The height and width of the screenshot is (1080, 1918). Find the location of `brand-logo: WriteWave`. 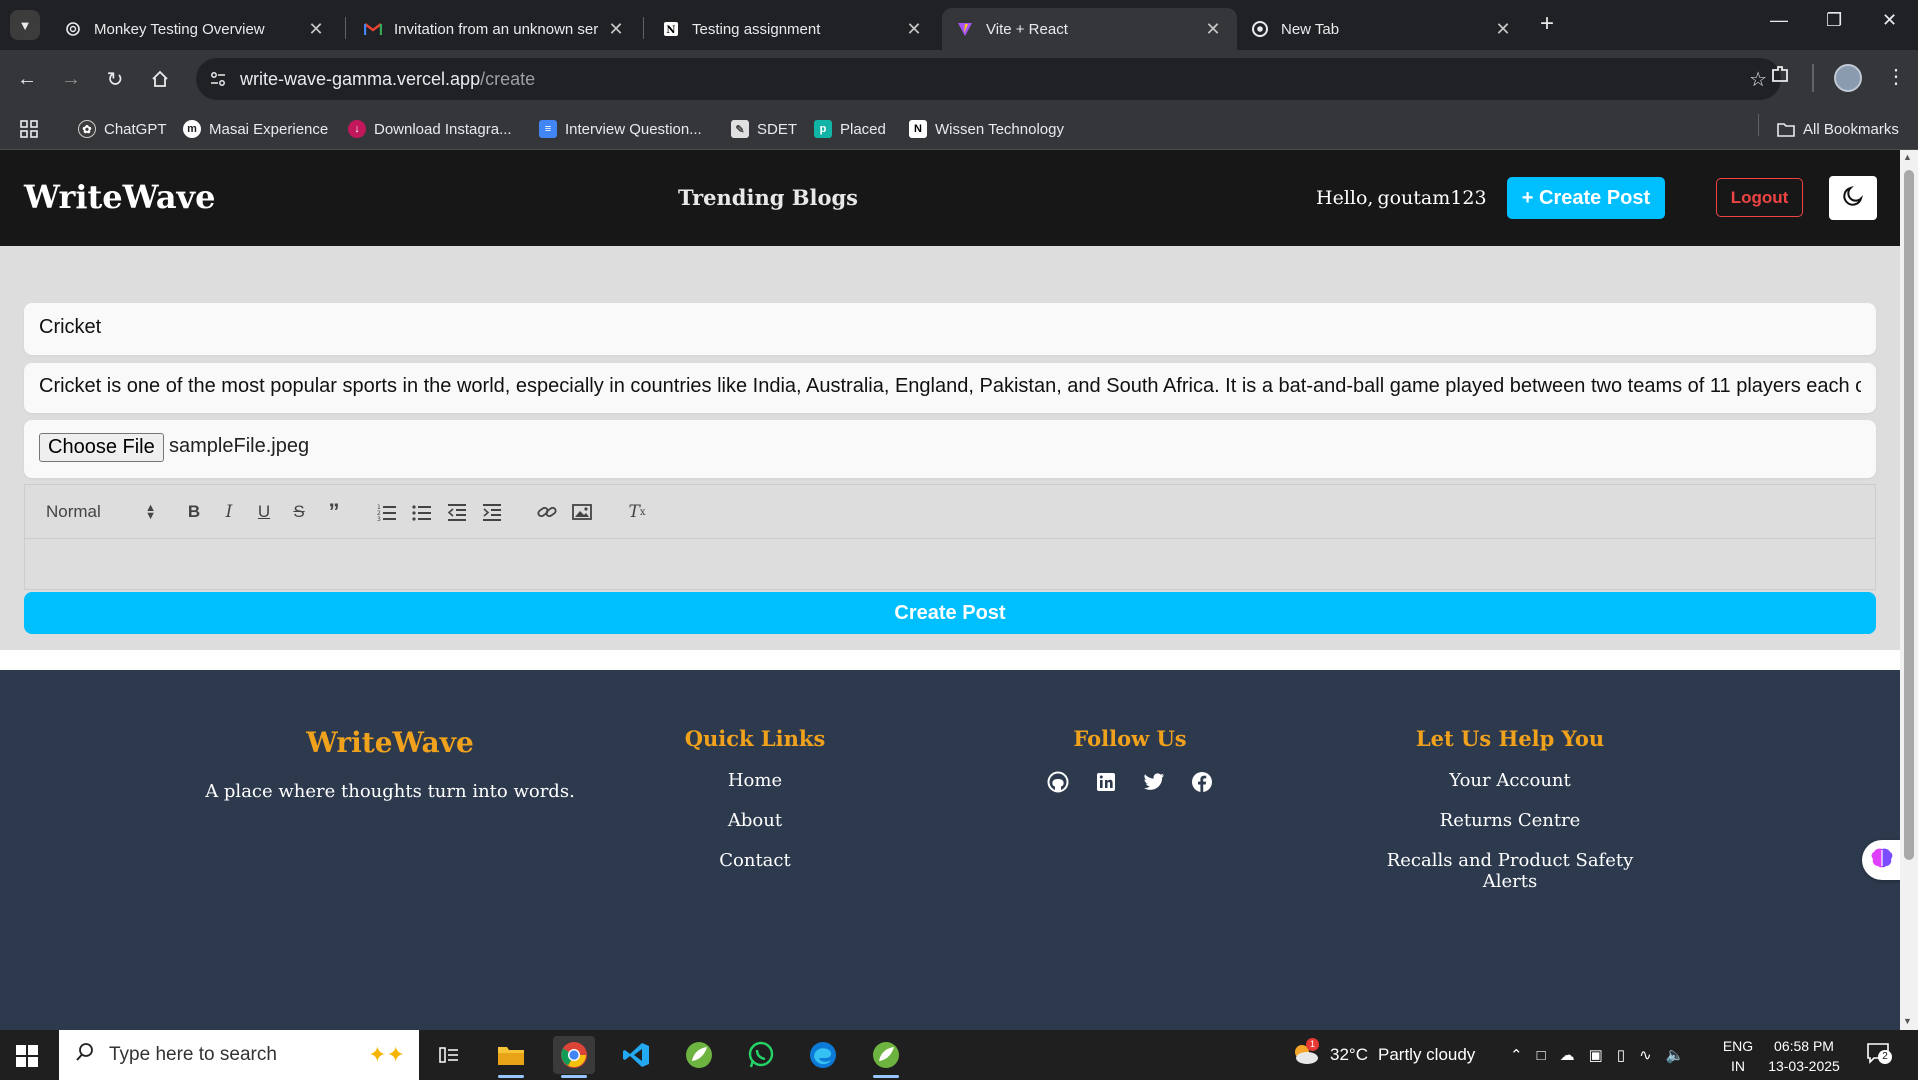

brand-logo: WriteWave is located at coordinates (120, 197).